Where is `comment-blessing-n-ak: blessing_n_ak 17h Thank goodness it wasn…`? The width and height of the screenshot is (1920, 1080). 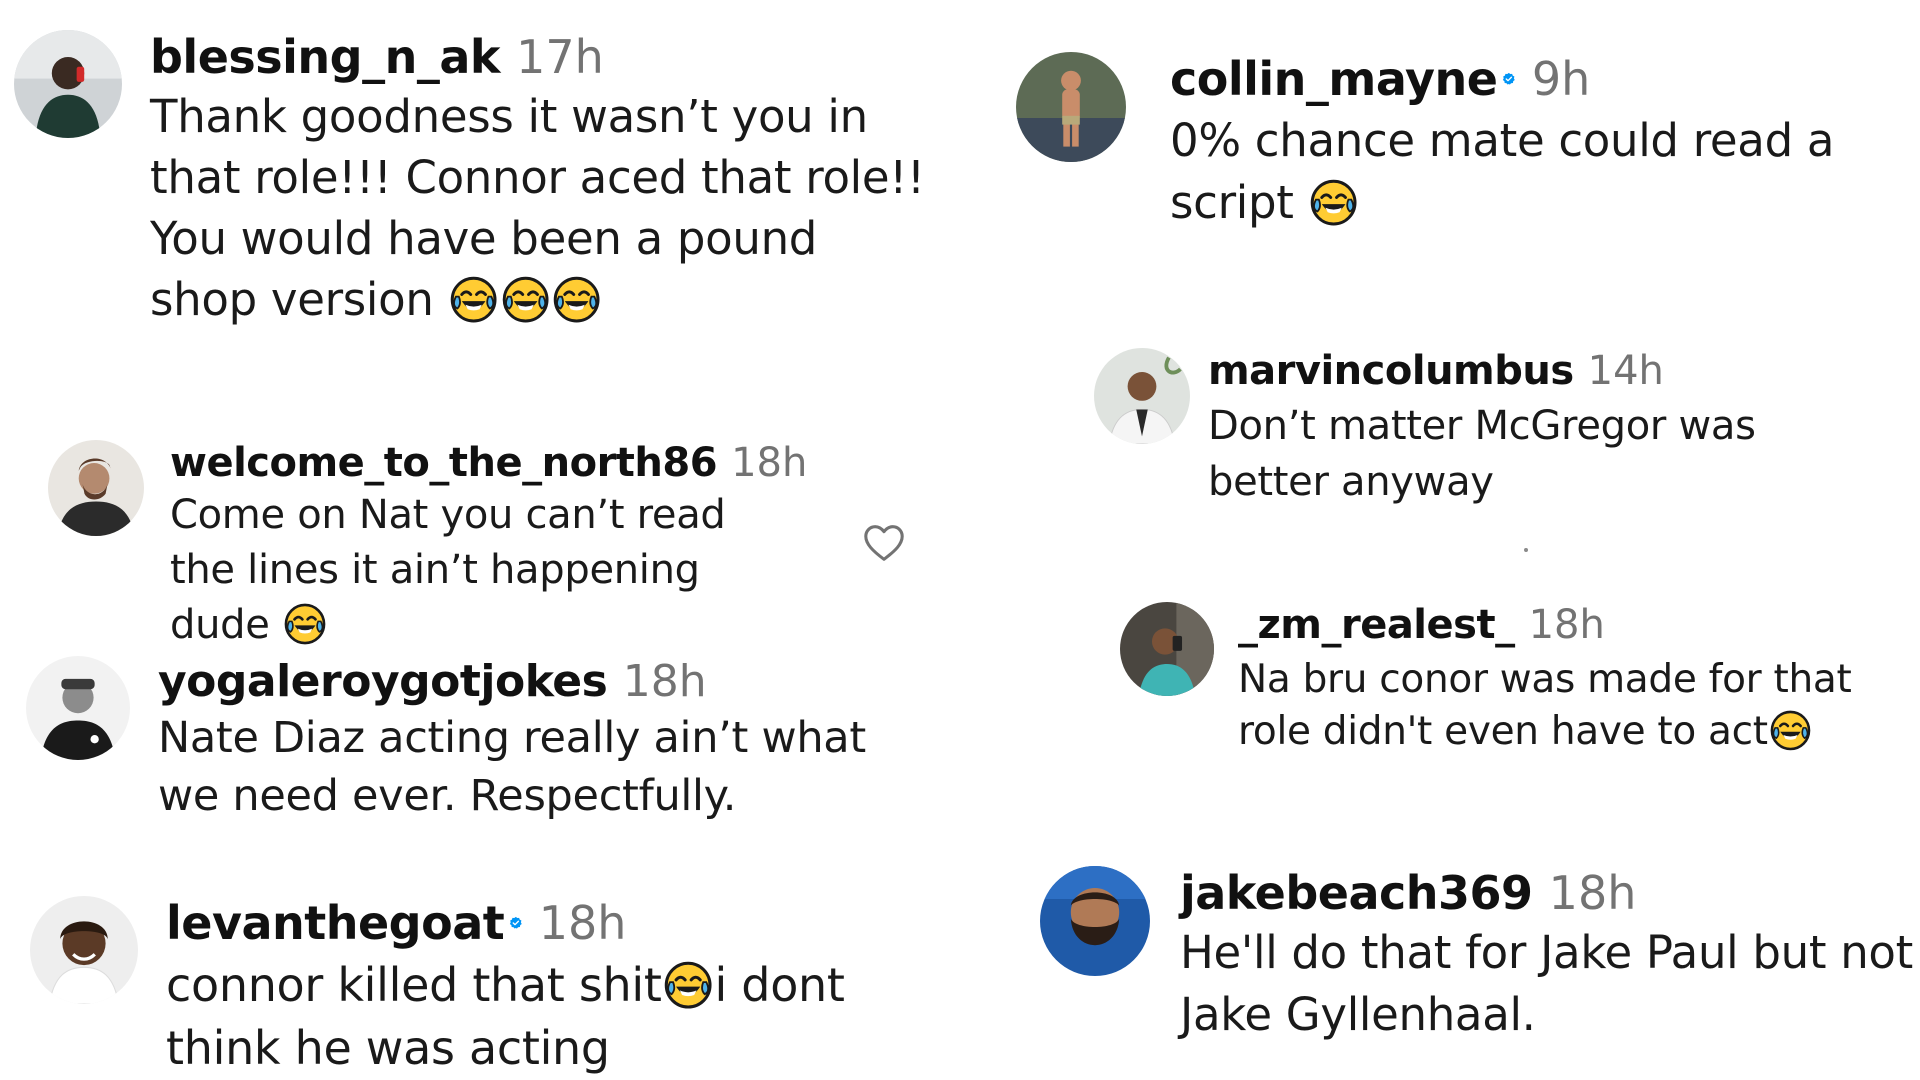
comment-blessing-n-ak: blessing_n_ak 17h Thank goodness it wasn… is located at coordinates (474, 180).